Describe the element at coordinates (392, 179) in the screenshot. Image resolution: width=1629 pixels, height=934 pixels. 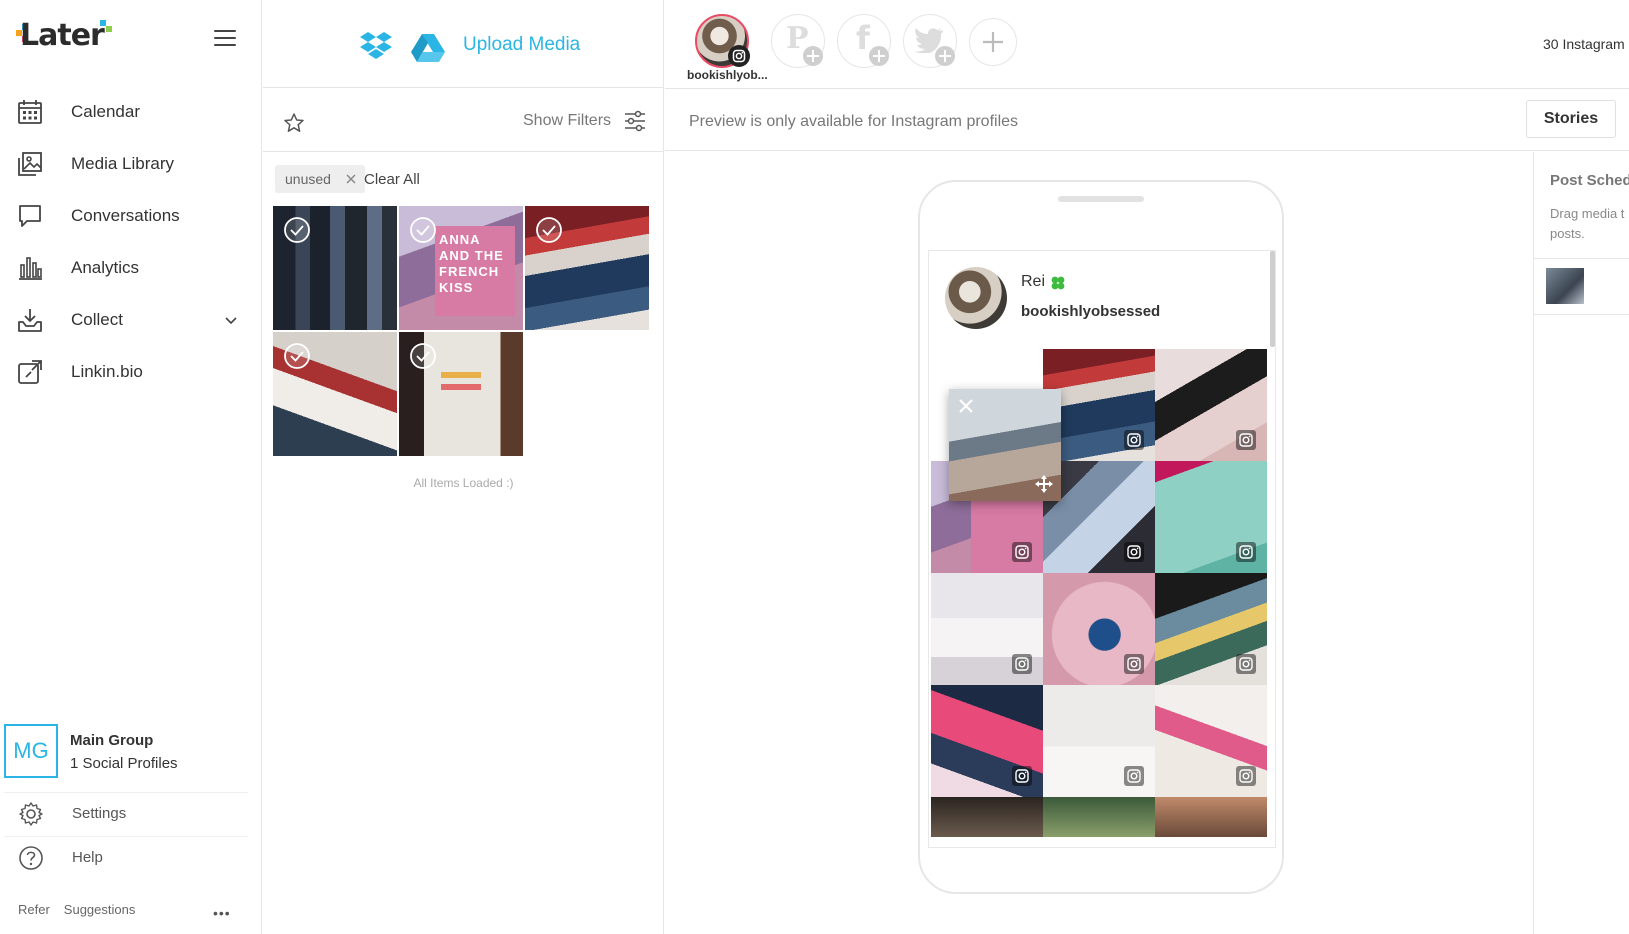
I see `clear-all-button: Clear All` at that location.